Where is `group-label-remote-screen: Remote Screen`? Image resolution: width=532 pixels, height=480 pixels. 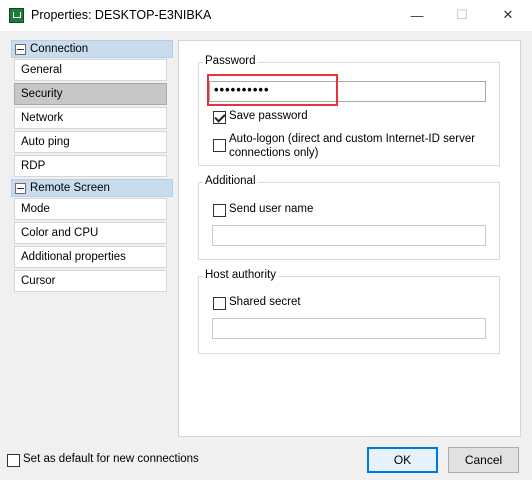
group-label-remote-screen: Remote Screen is located at coordinates (70, 188).